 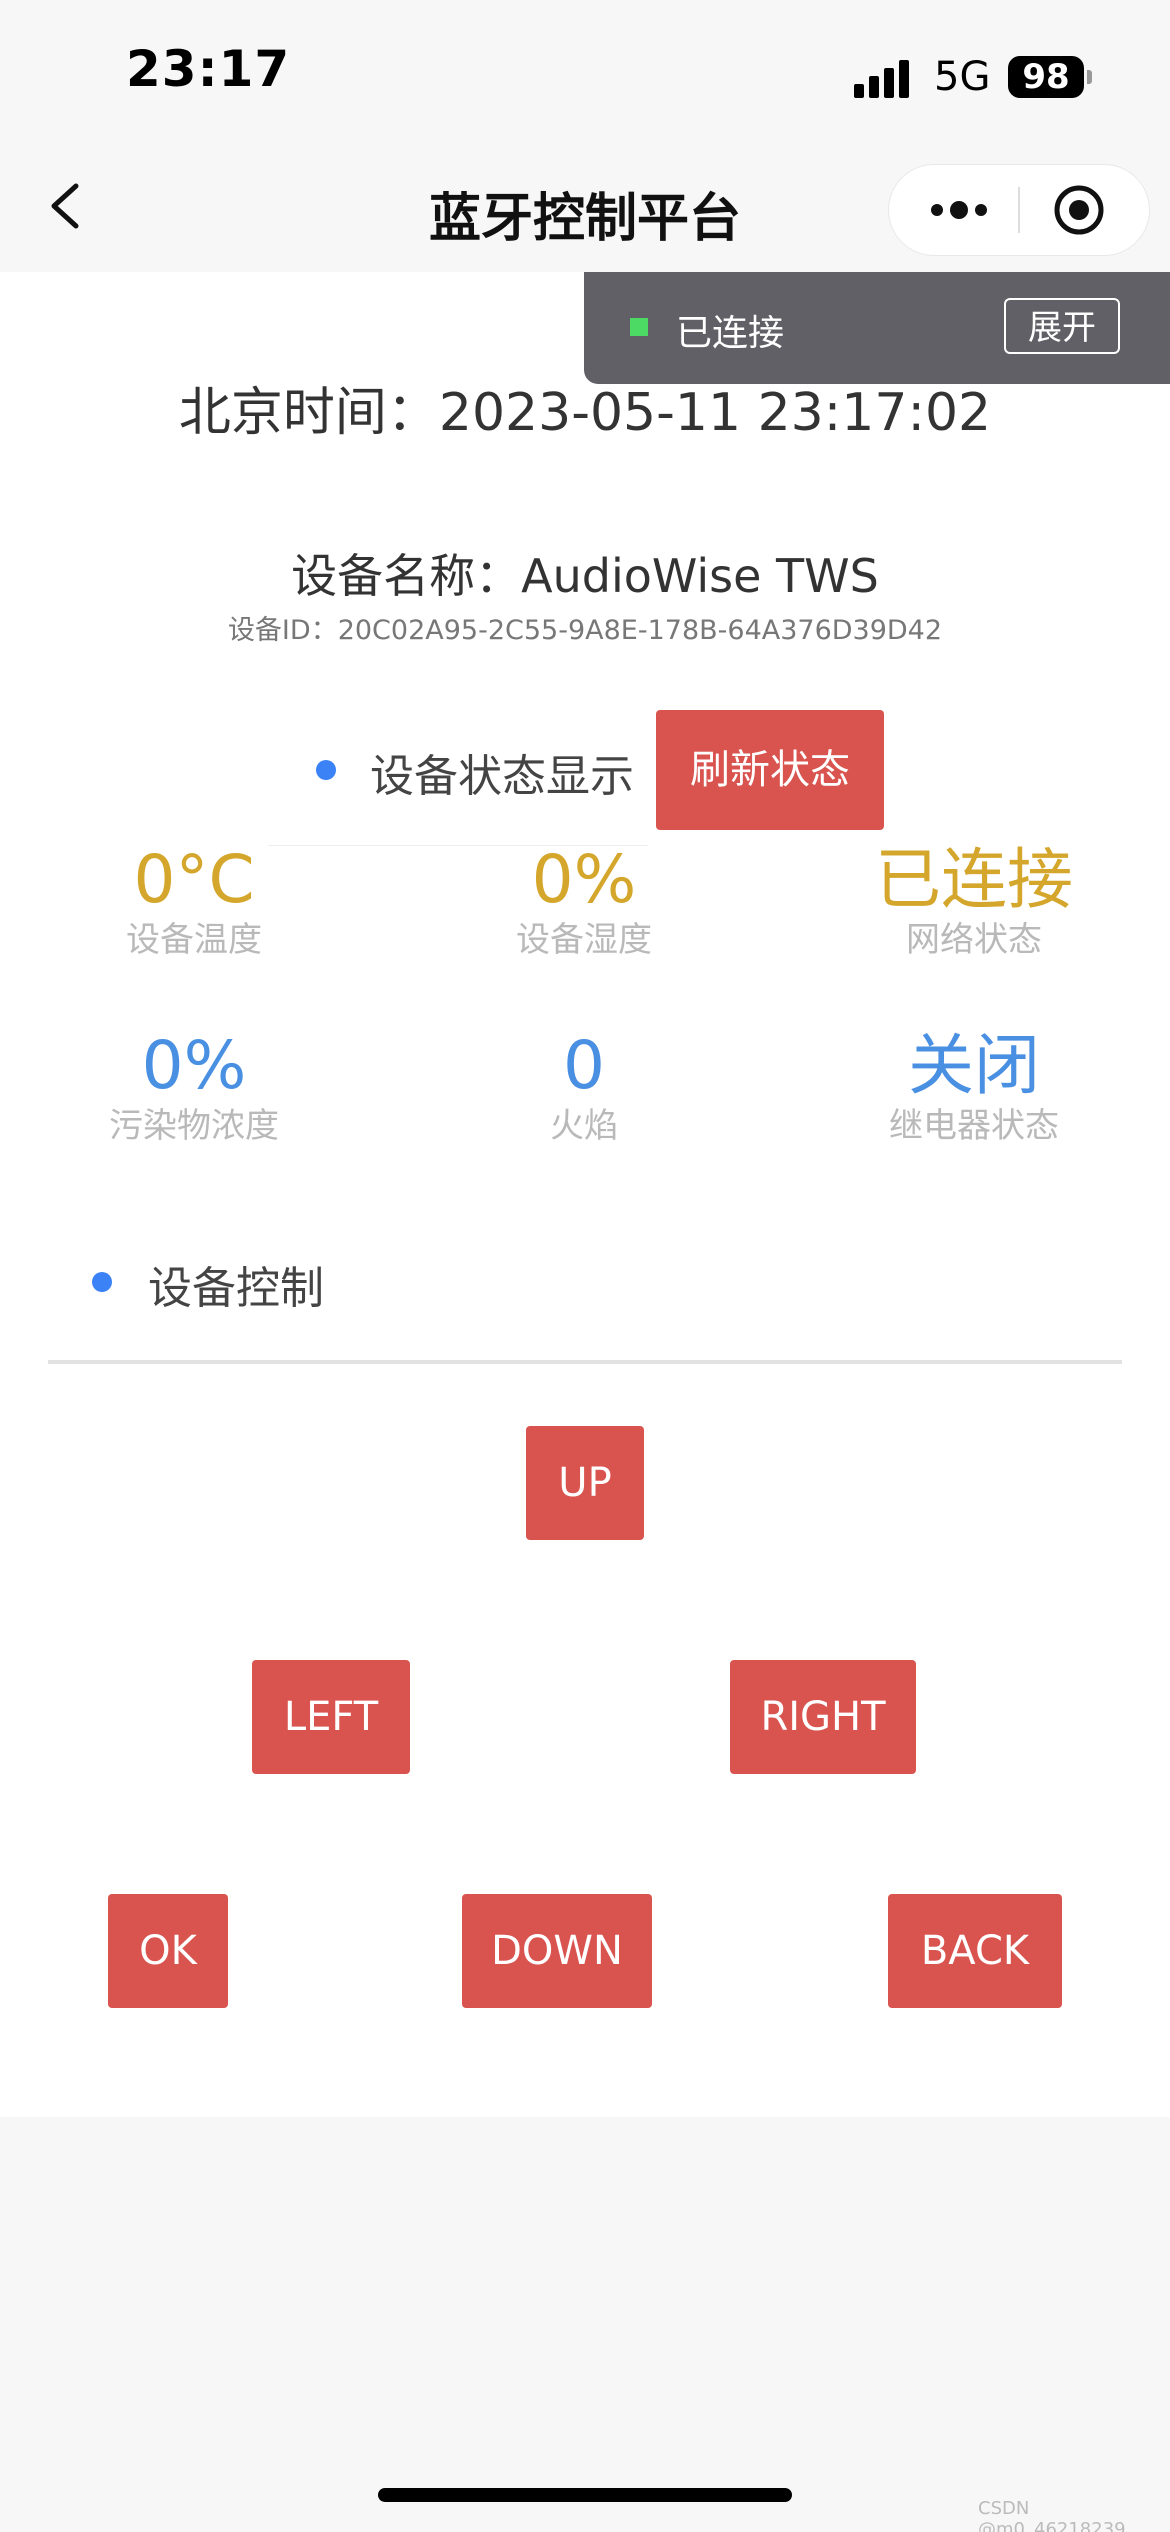 What do you see at coordinates (208, 69) in the screenshot?
I see `status-time: 23:17` at bounding box center [208, 69].